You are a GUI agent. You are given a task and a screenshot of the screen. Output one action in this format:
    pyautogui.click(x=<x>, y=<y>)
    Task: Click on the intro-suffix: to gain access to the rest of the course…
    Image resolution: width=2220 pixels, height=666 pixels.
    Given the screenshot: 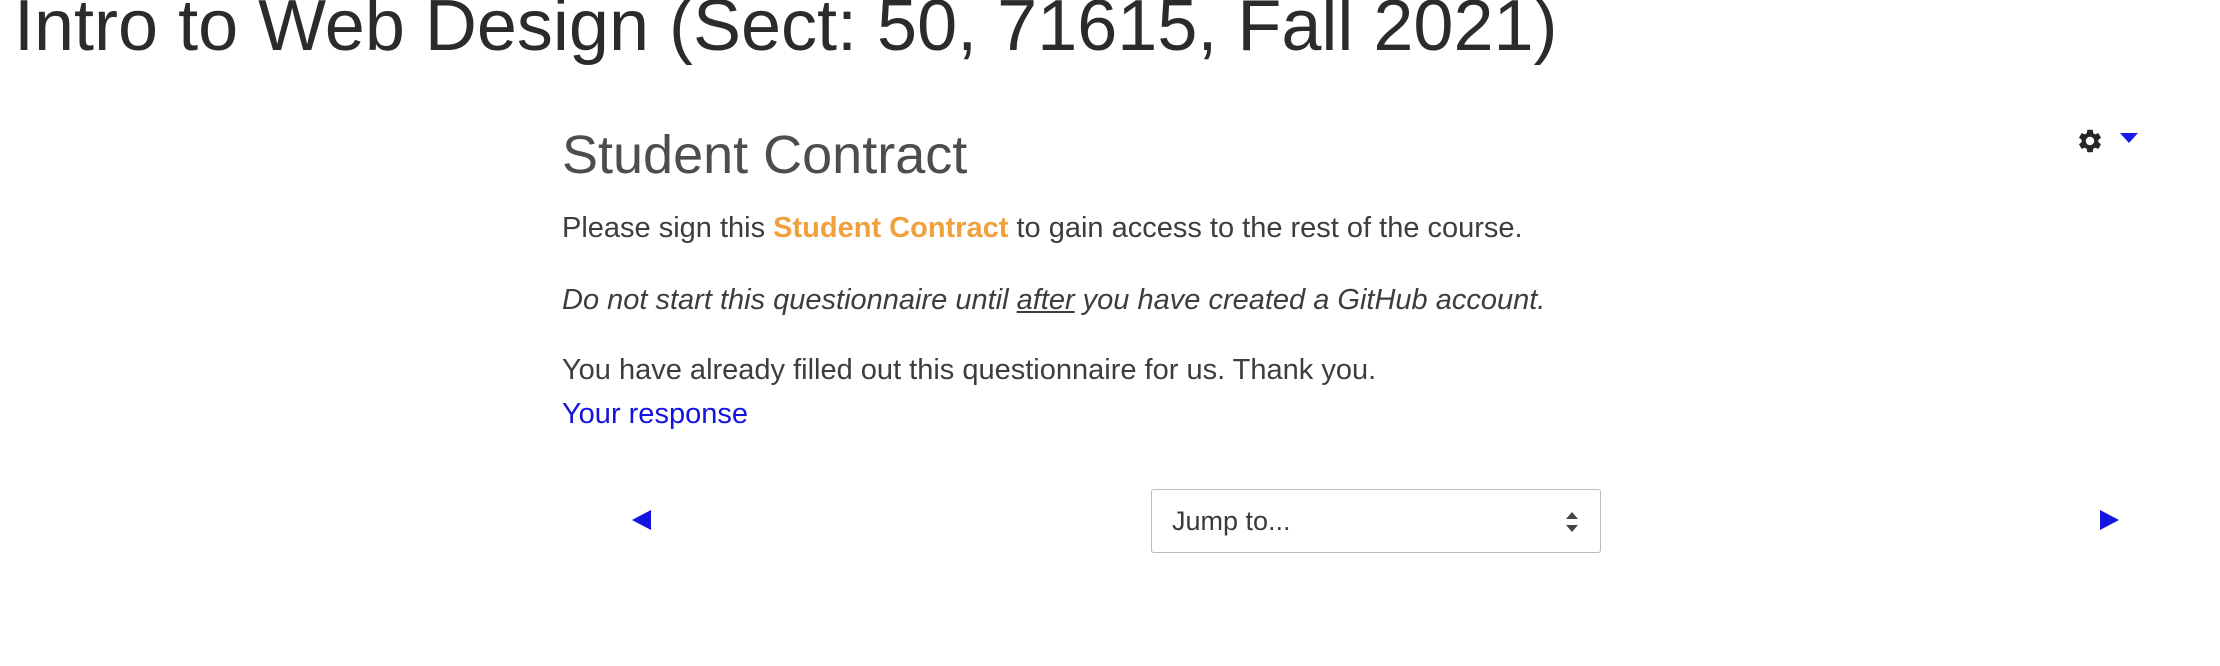 What is the action you would take?
    pyautogui.click(x=1265, y=228)
    